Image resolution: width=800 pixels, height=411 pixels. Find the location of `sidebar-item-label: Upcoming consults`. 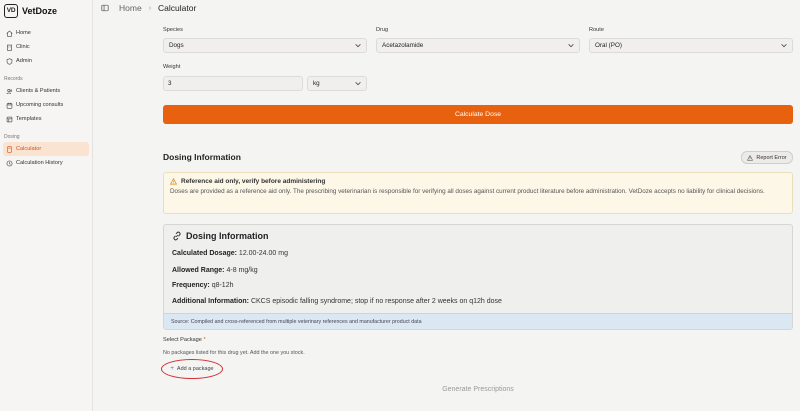

sidebar-item-label: Upcoming consults is located at coordinates (40, 105).